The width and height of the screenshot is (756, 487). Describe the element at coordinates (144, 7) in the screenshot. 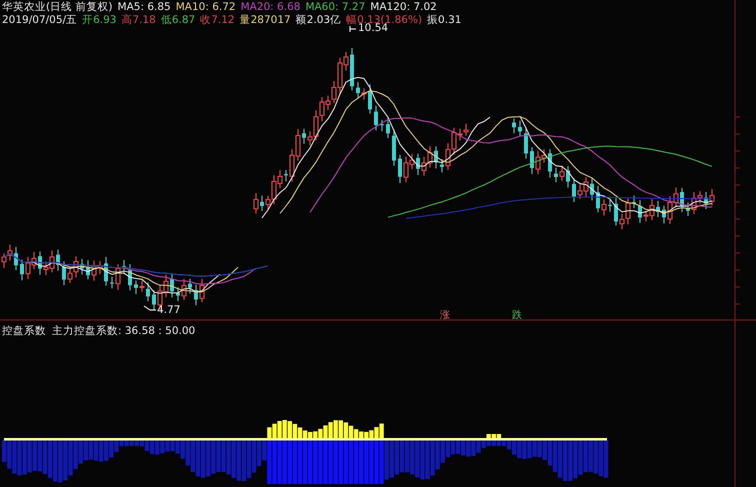

I see `moving-average-value: MA5: 6.85` at that location.